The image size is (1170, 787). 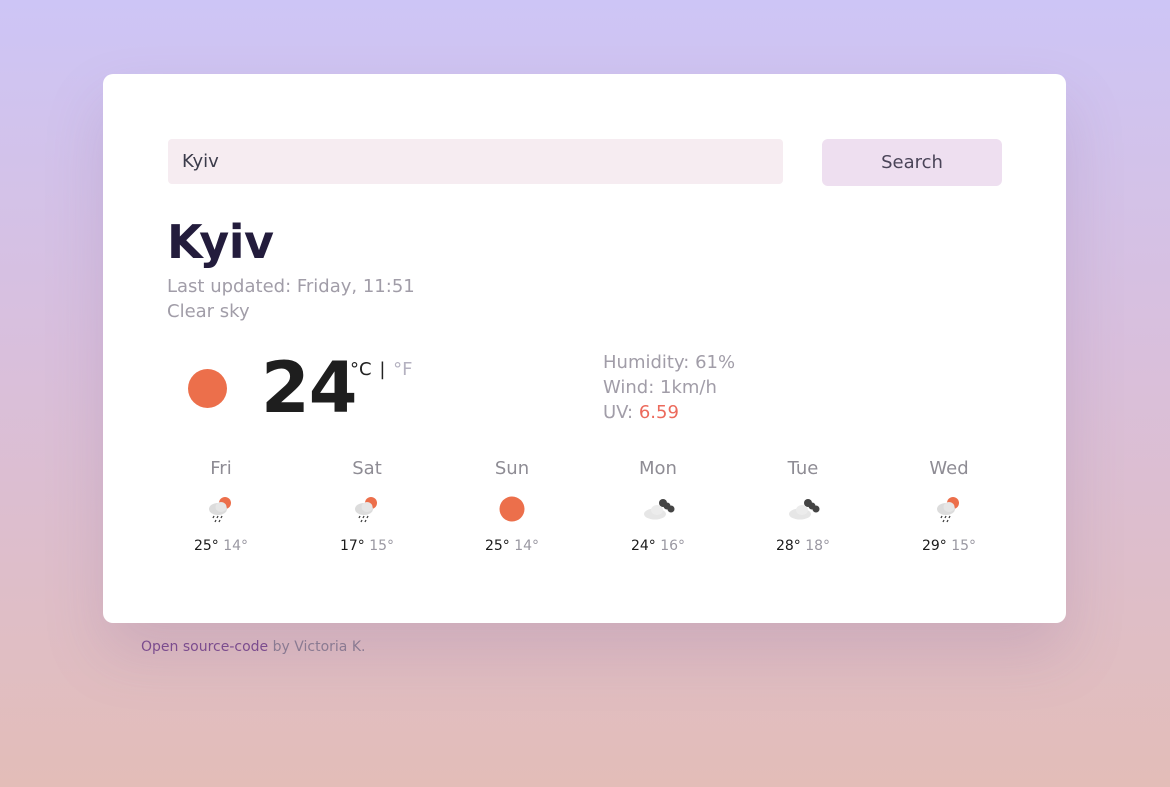 What do you see at coordinates (673, 546) in the screenshot?
I see `forecast-min: 16°` at bounding box center [673, 546].